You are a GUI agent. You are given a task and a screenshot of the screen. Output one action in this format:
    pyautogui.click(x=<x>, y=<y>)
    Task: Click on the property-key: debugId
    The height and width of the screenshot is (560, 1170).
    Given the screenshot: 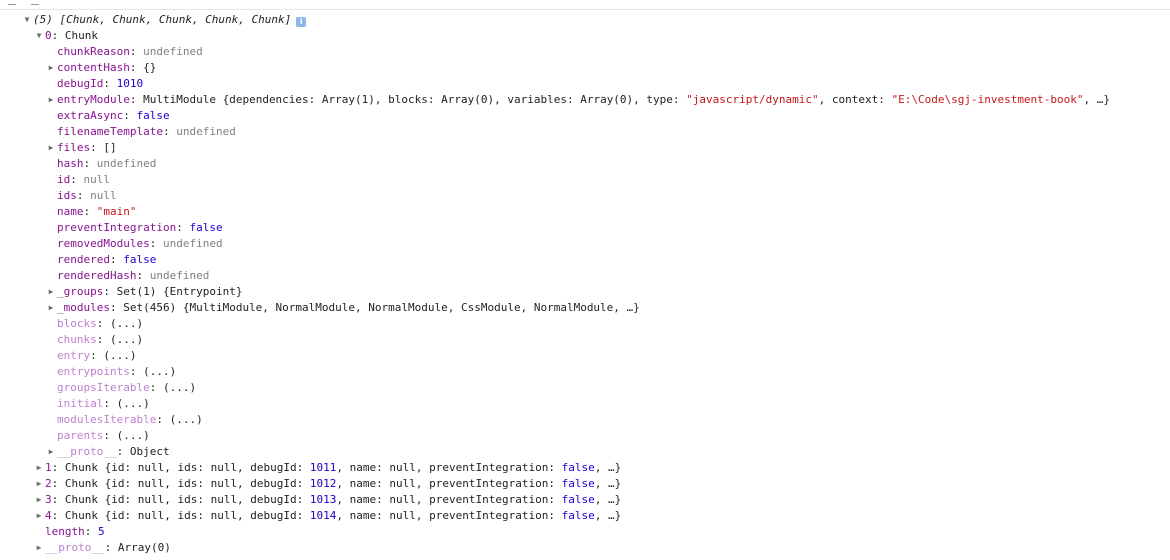 What is the action you would take?
    pyautogui.click(x=80, y=83)
    